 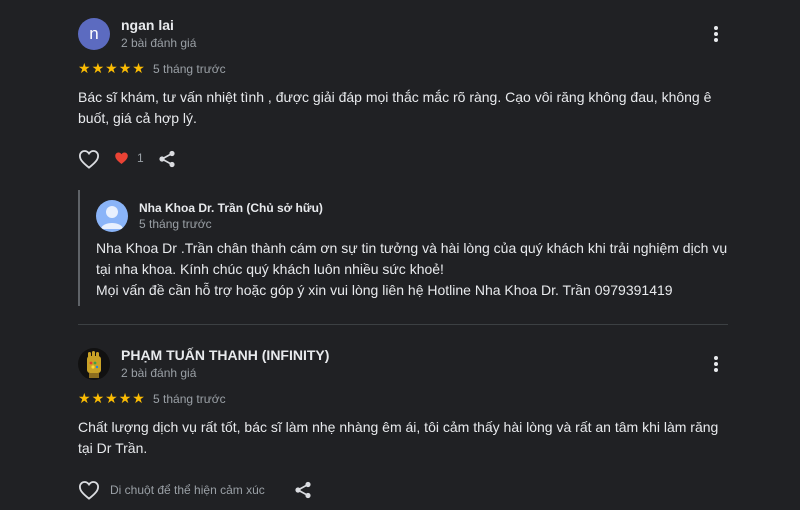 I want to click on avatar, so click(x=94, y=364).